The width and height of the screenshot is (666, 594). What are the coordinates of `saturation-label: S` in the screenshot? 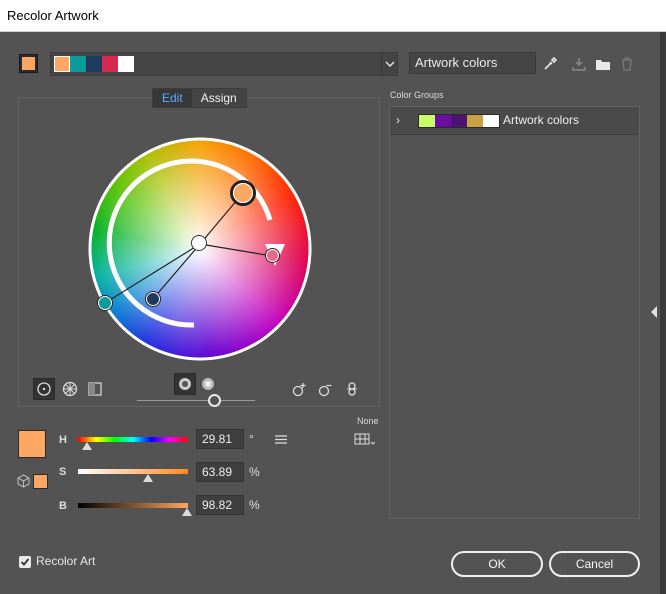 It's located at (63, 472).